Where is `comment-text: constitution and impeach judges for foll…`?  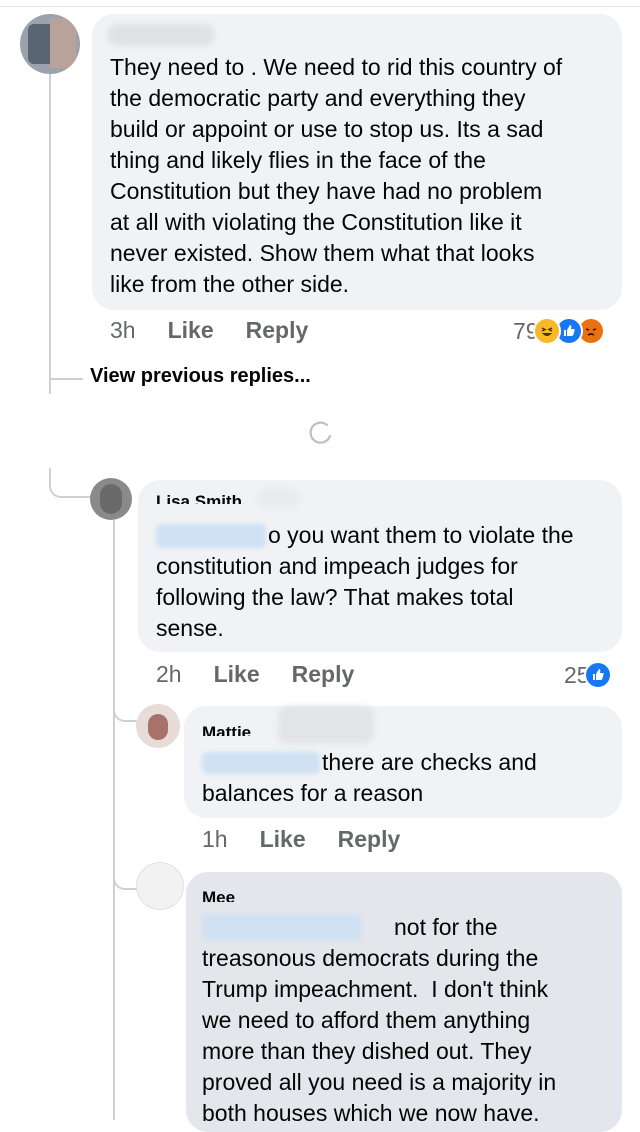 comment-text: constitution and impeach judges for foll… is located at coordinates (337, 597).